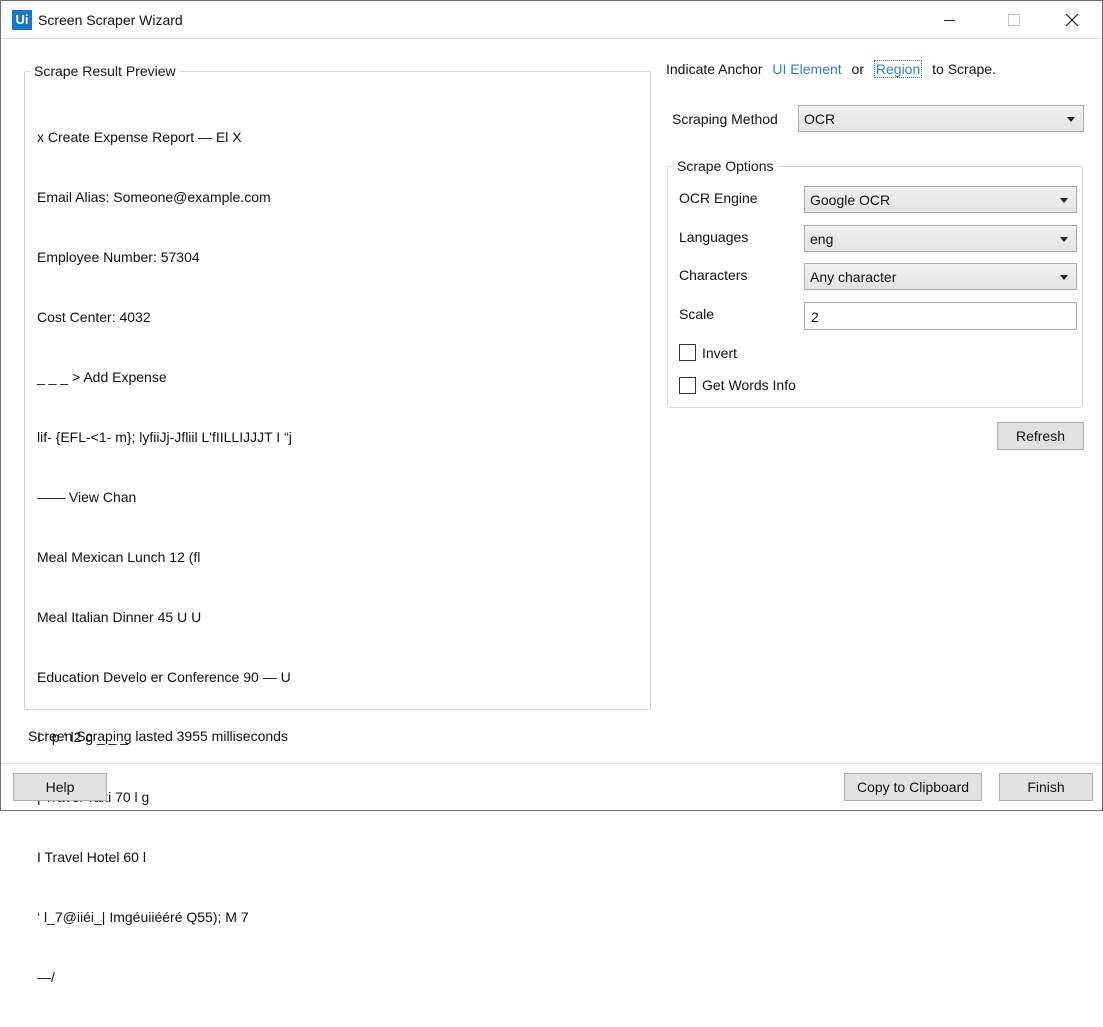  What do you see at coordinates (913, 787) in the screenshot?
I see `copy-to-clipboard-button: Copy to Clipboard` at bounding box center [913, 787].